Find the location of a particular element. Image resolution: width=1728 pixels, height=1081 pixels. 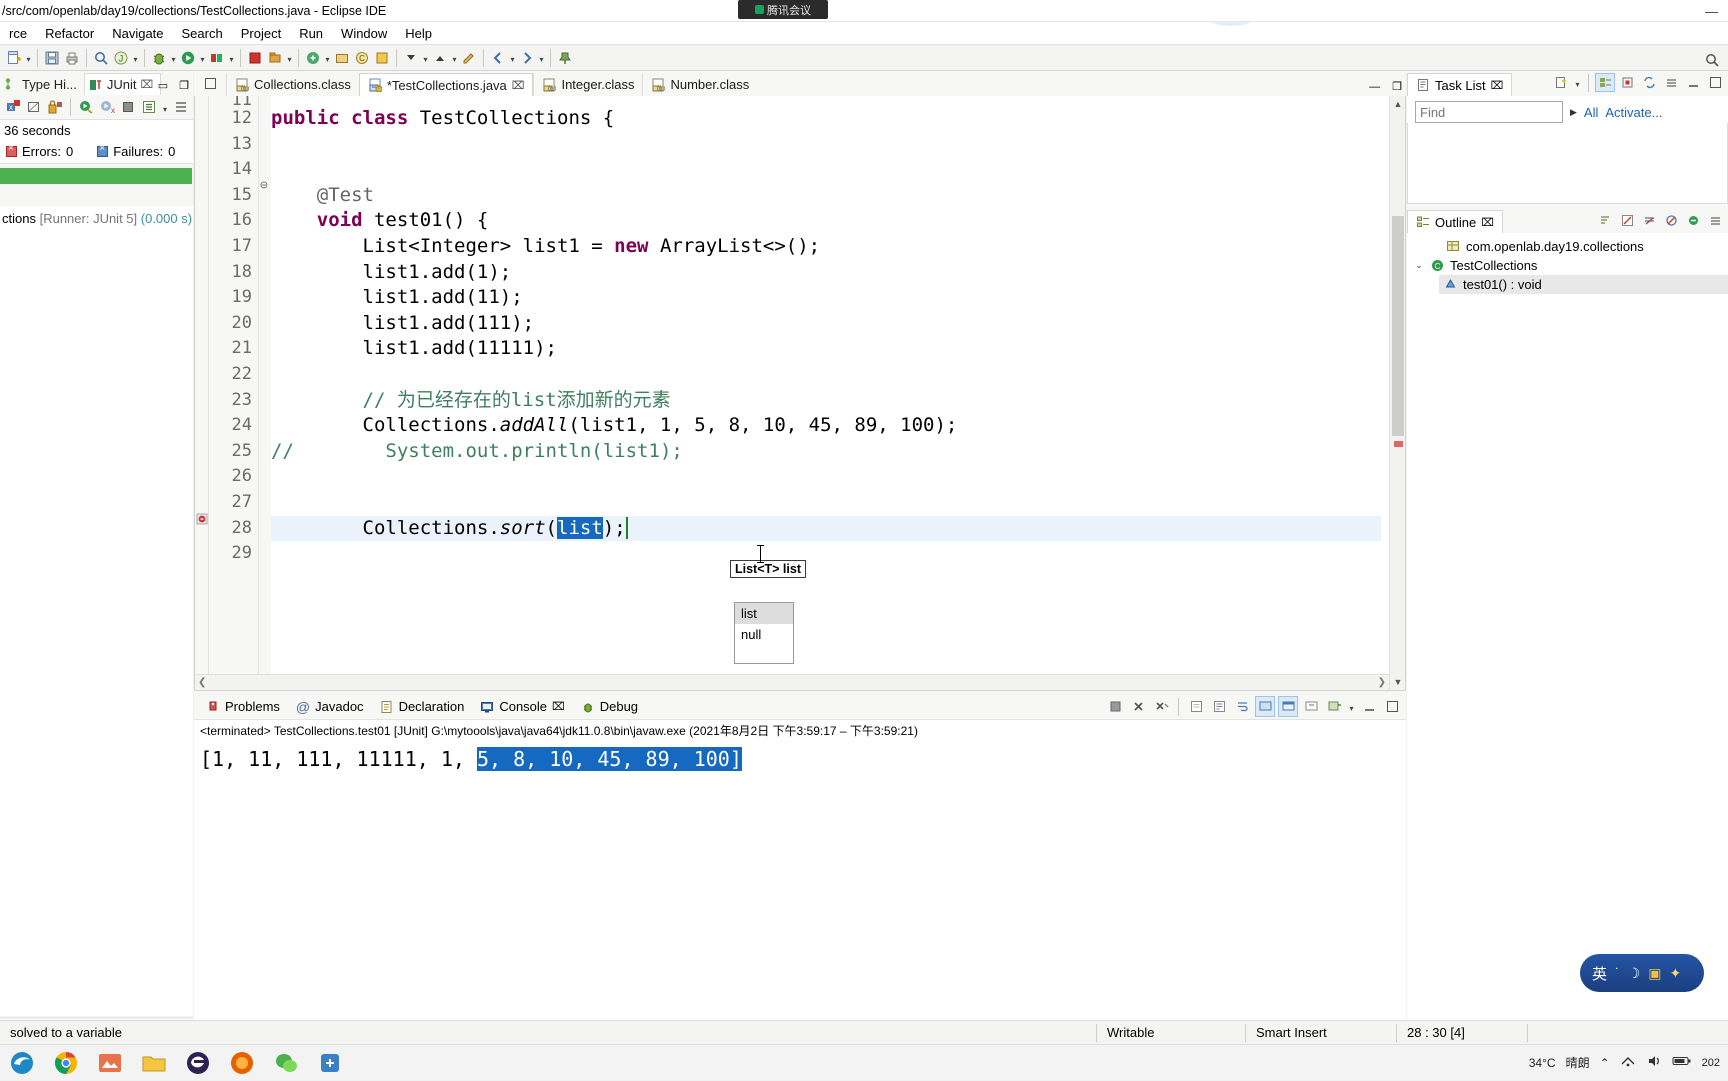

ime-floating-bar: 英 ˙ ☽ ▣ ✦ is located at coordinates (1642, 973).